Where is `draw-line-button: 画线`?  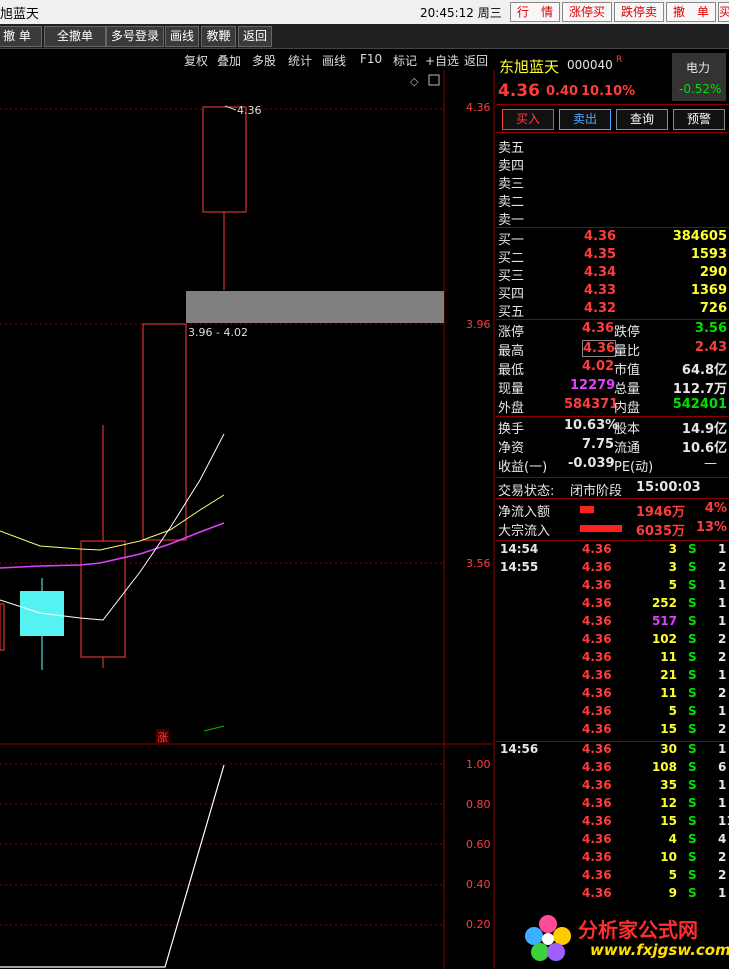 draw-line-button: 画线 is located at coordinates (182, 36).